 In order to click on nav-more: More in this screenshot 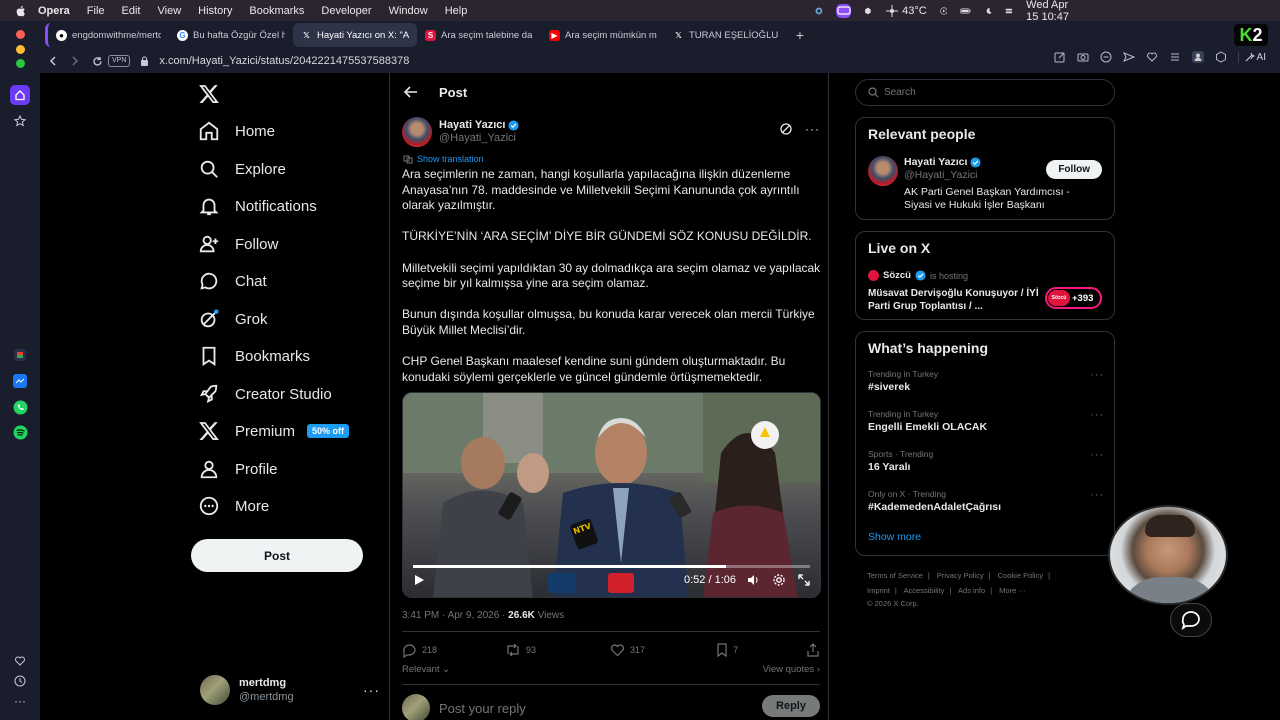, I will do `click(233, 506)`.